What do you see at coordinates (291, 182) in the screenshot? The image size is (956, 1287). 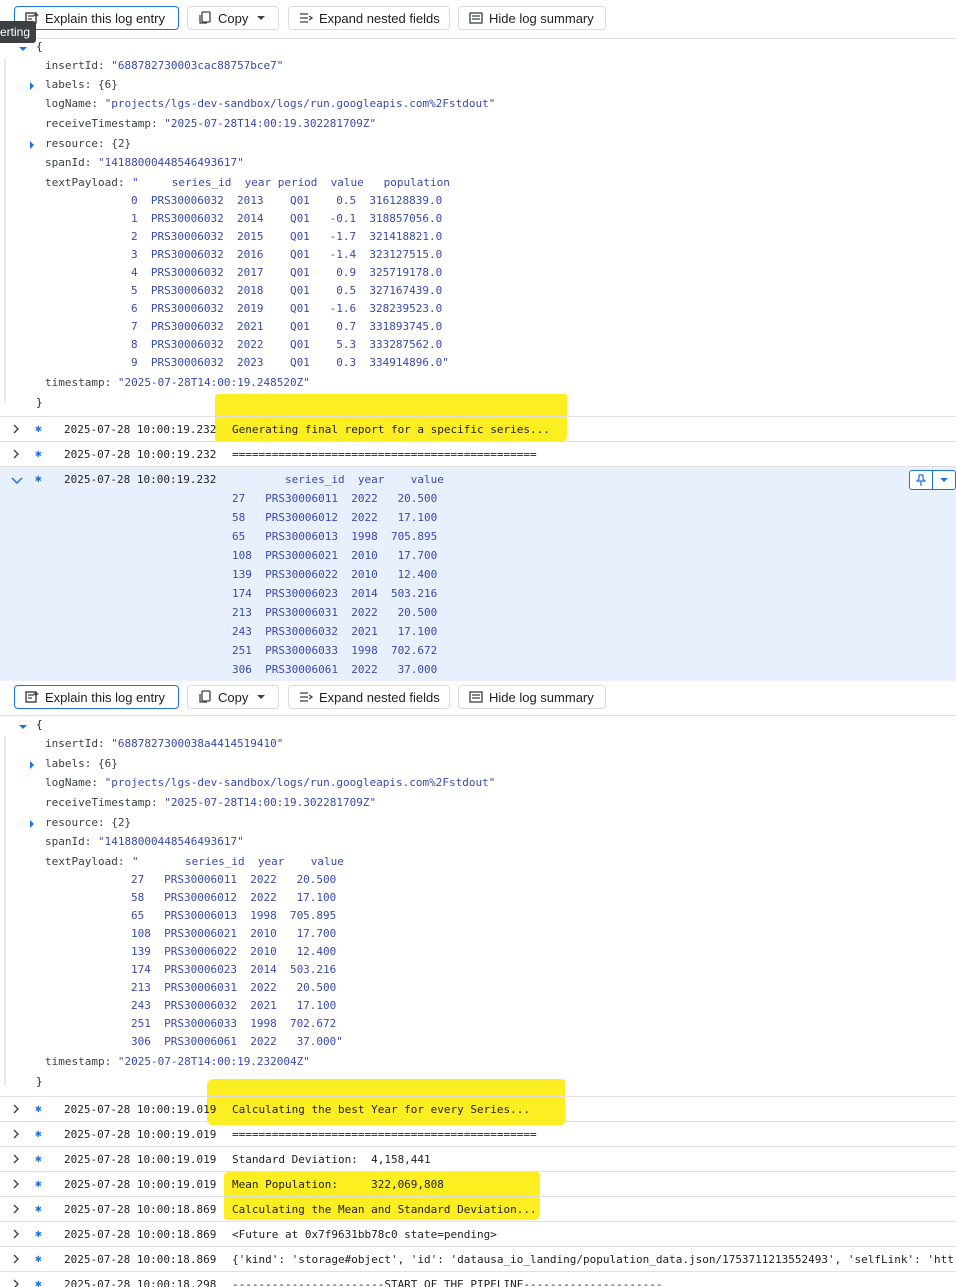 I see `textpayload-line: " series_id year period value population` at bounding box center [291, 182].